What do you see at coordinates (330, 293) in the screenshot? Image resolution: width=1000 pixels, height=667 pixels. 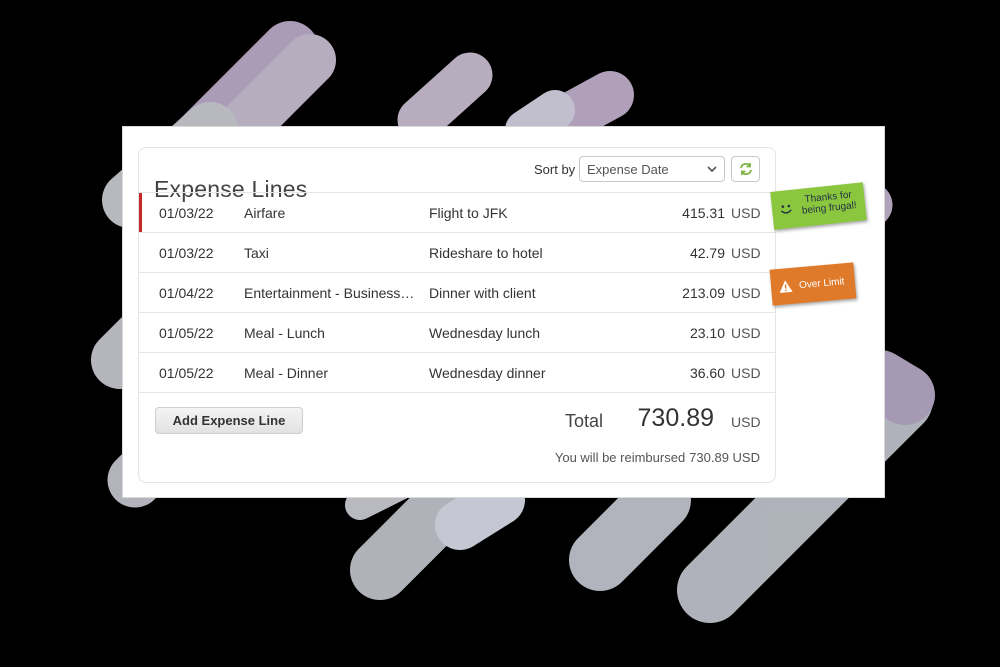 I see `expense-type: Entertainment - Business Meal` at bounding box center [330, 293].